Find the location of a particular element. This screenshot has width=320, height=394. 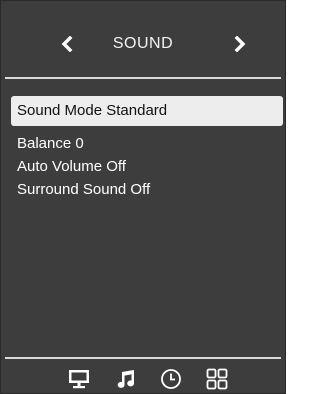

monitor-icon is located at coordinates (79, 379).